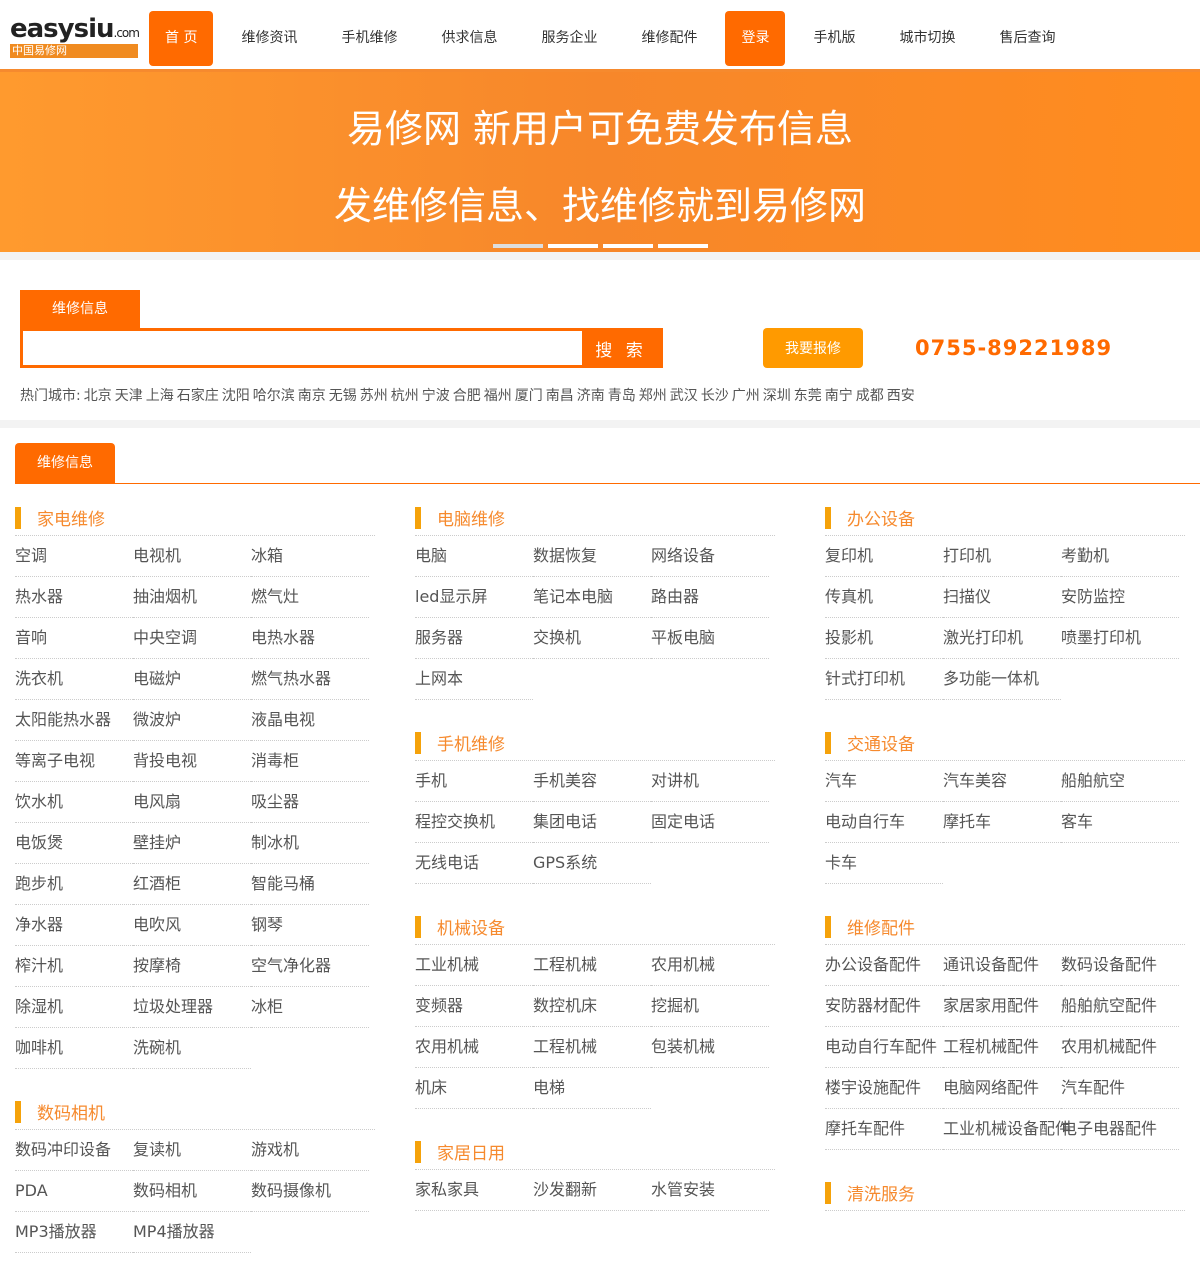 The image size is (1200, 1278). What do you see at coordinates (710, 1006) in the screenshot?
I see `category-link: 挖掘机` at bounding box center [710, 1006].